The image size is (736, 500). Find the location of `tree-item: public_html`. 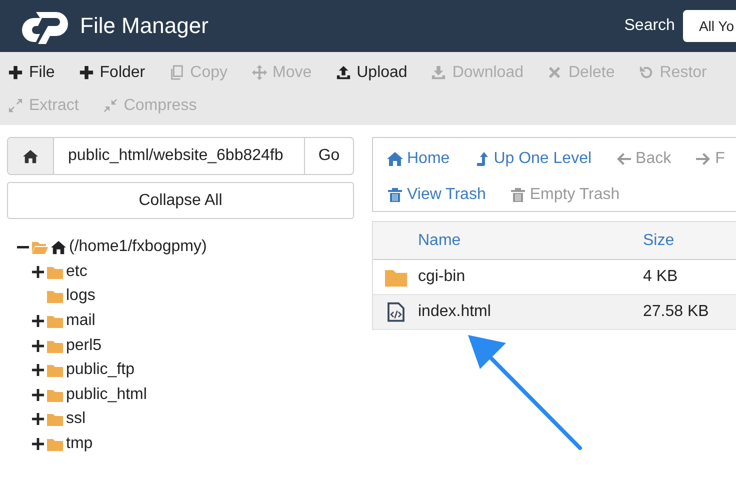

tree-item: public_html is located at coordinates (106, 395).